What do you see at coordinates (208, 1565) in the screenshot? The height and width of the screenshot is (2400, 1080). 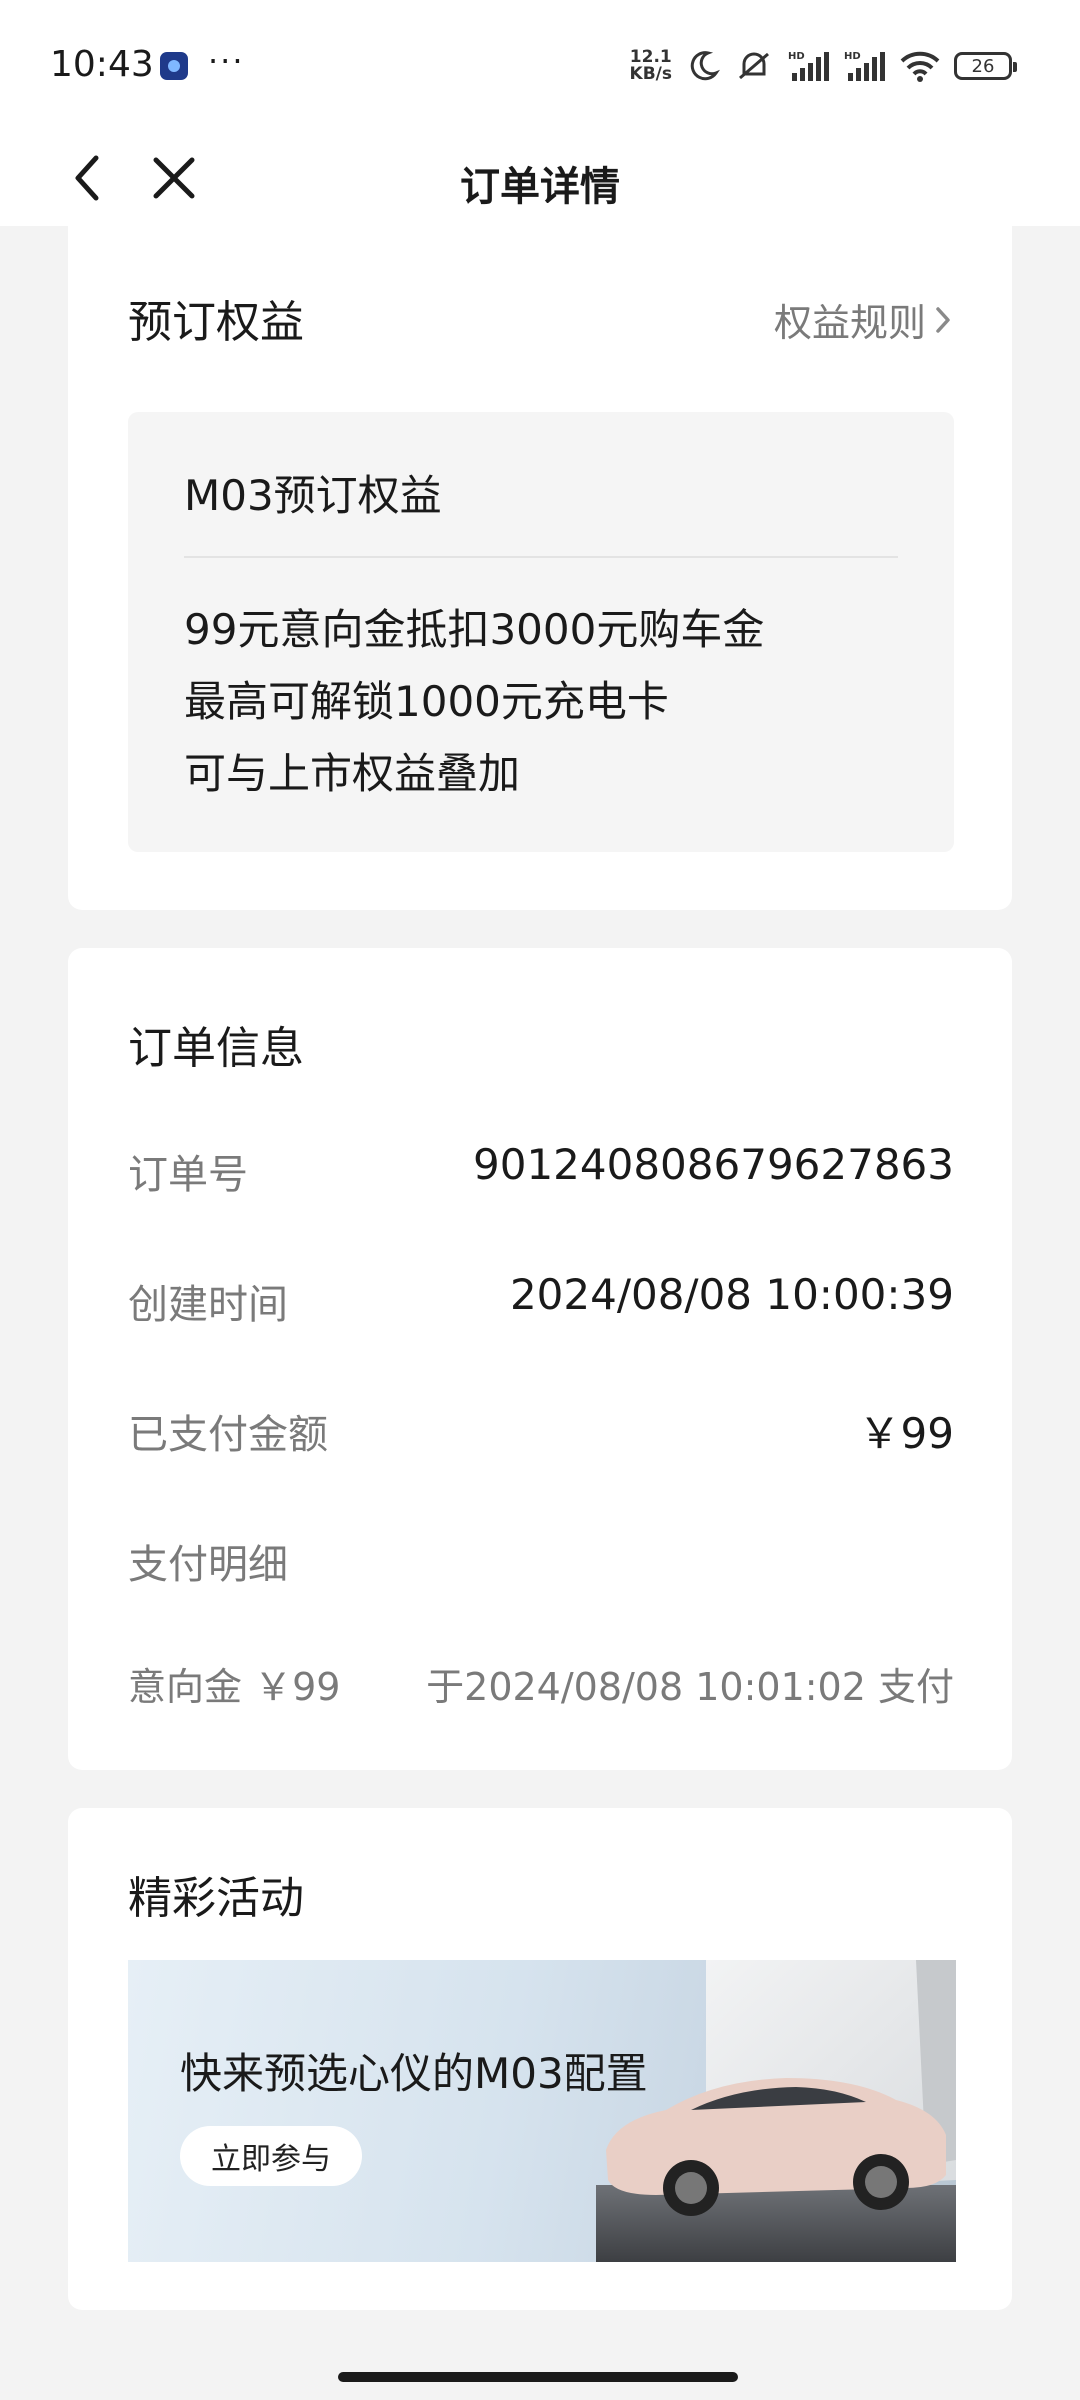 I see `payment-detail-label: 支付明细` at bounding box center [208, 1565].